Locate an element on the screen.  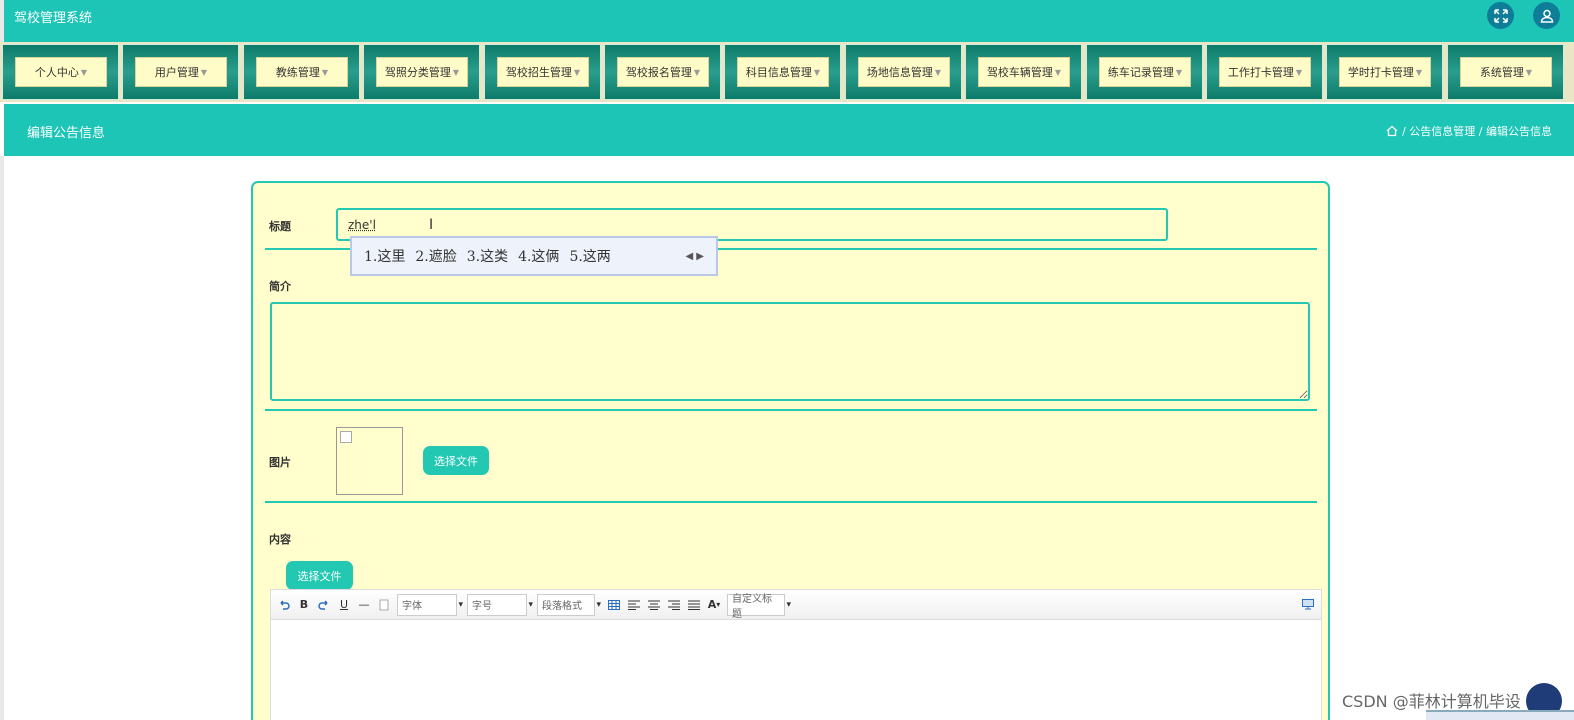
content-label: 内容 is located at coordinates (280, 539).